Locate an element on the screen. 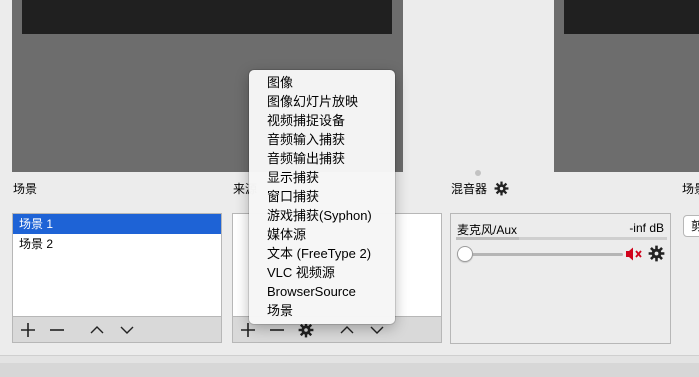 The image size is (699, 377). mixer-channel-gear-icon is located at coordinates (656, 255).